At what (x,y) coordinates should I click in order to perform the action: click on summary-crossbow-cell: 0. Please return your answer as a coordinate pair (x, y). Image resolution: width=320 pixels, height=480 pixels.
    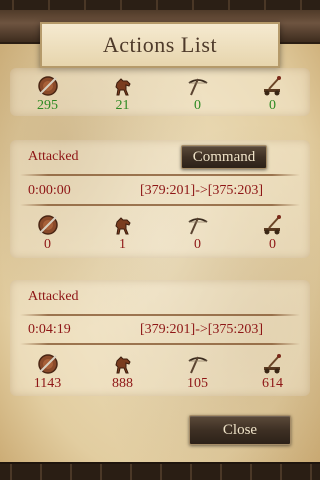
    Looking at the image, I should click on (197, 94).